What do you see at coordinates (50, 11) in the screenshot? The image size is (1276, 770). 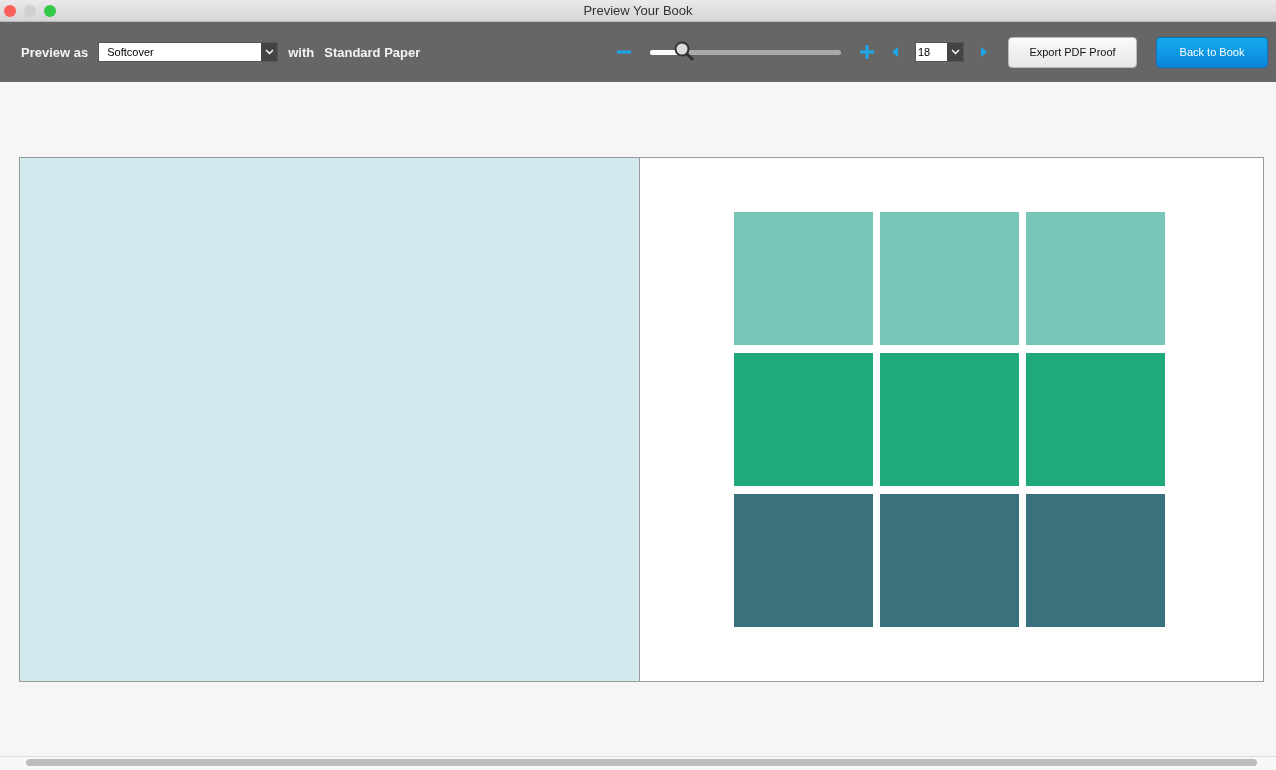 I see `zoom-button` at bounding box center [50, 11].